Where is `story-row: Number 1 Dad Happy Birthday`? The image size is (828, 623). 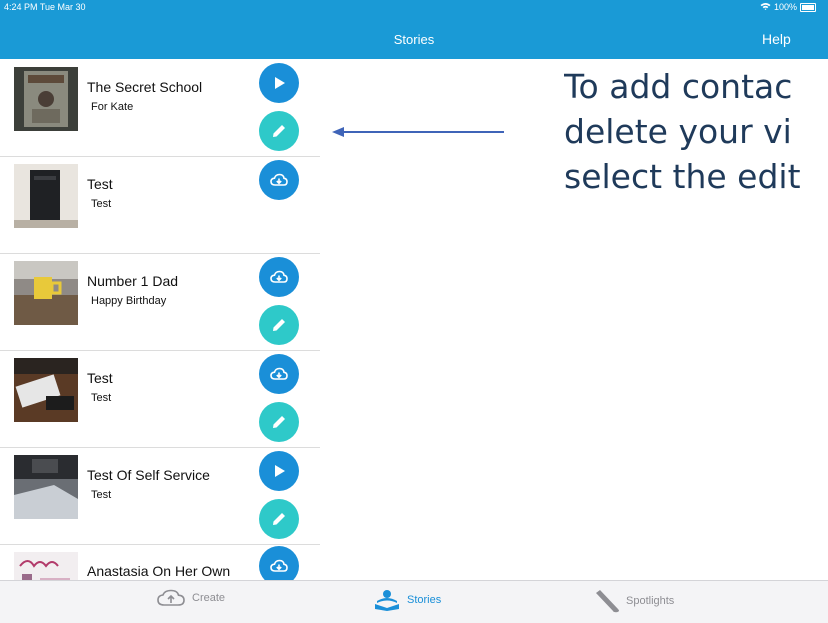 story-row: Number 1 Dad Happy Birthday is located at coordinates (160, 302).